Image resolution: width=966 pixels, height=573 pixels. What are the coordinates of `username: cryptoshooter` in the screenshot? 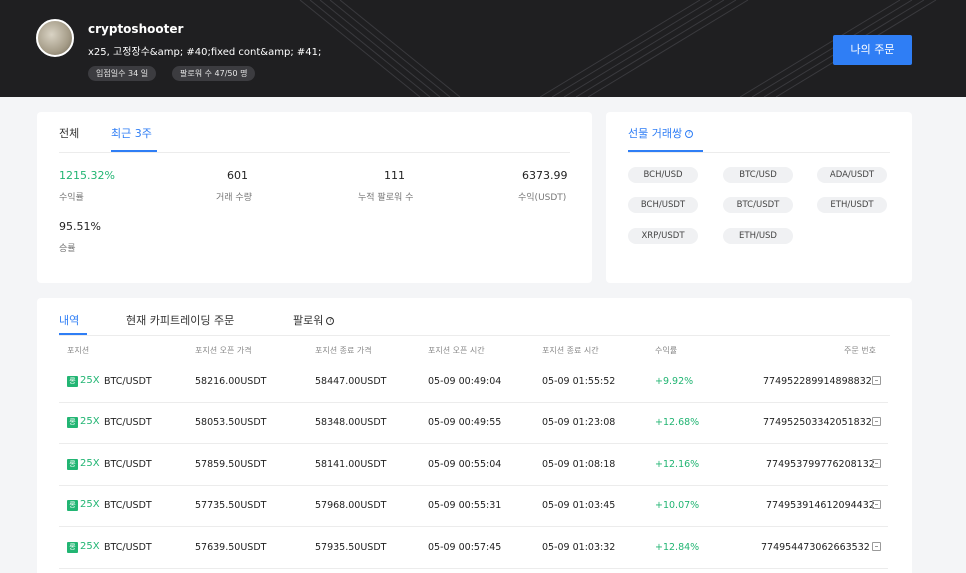 It's located at (136, 29).